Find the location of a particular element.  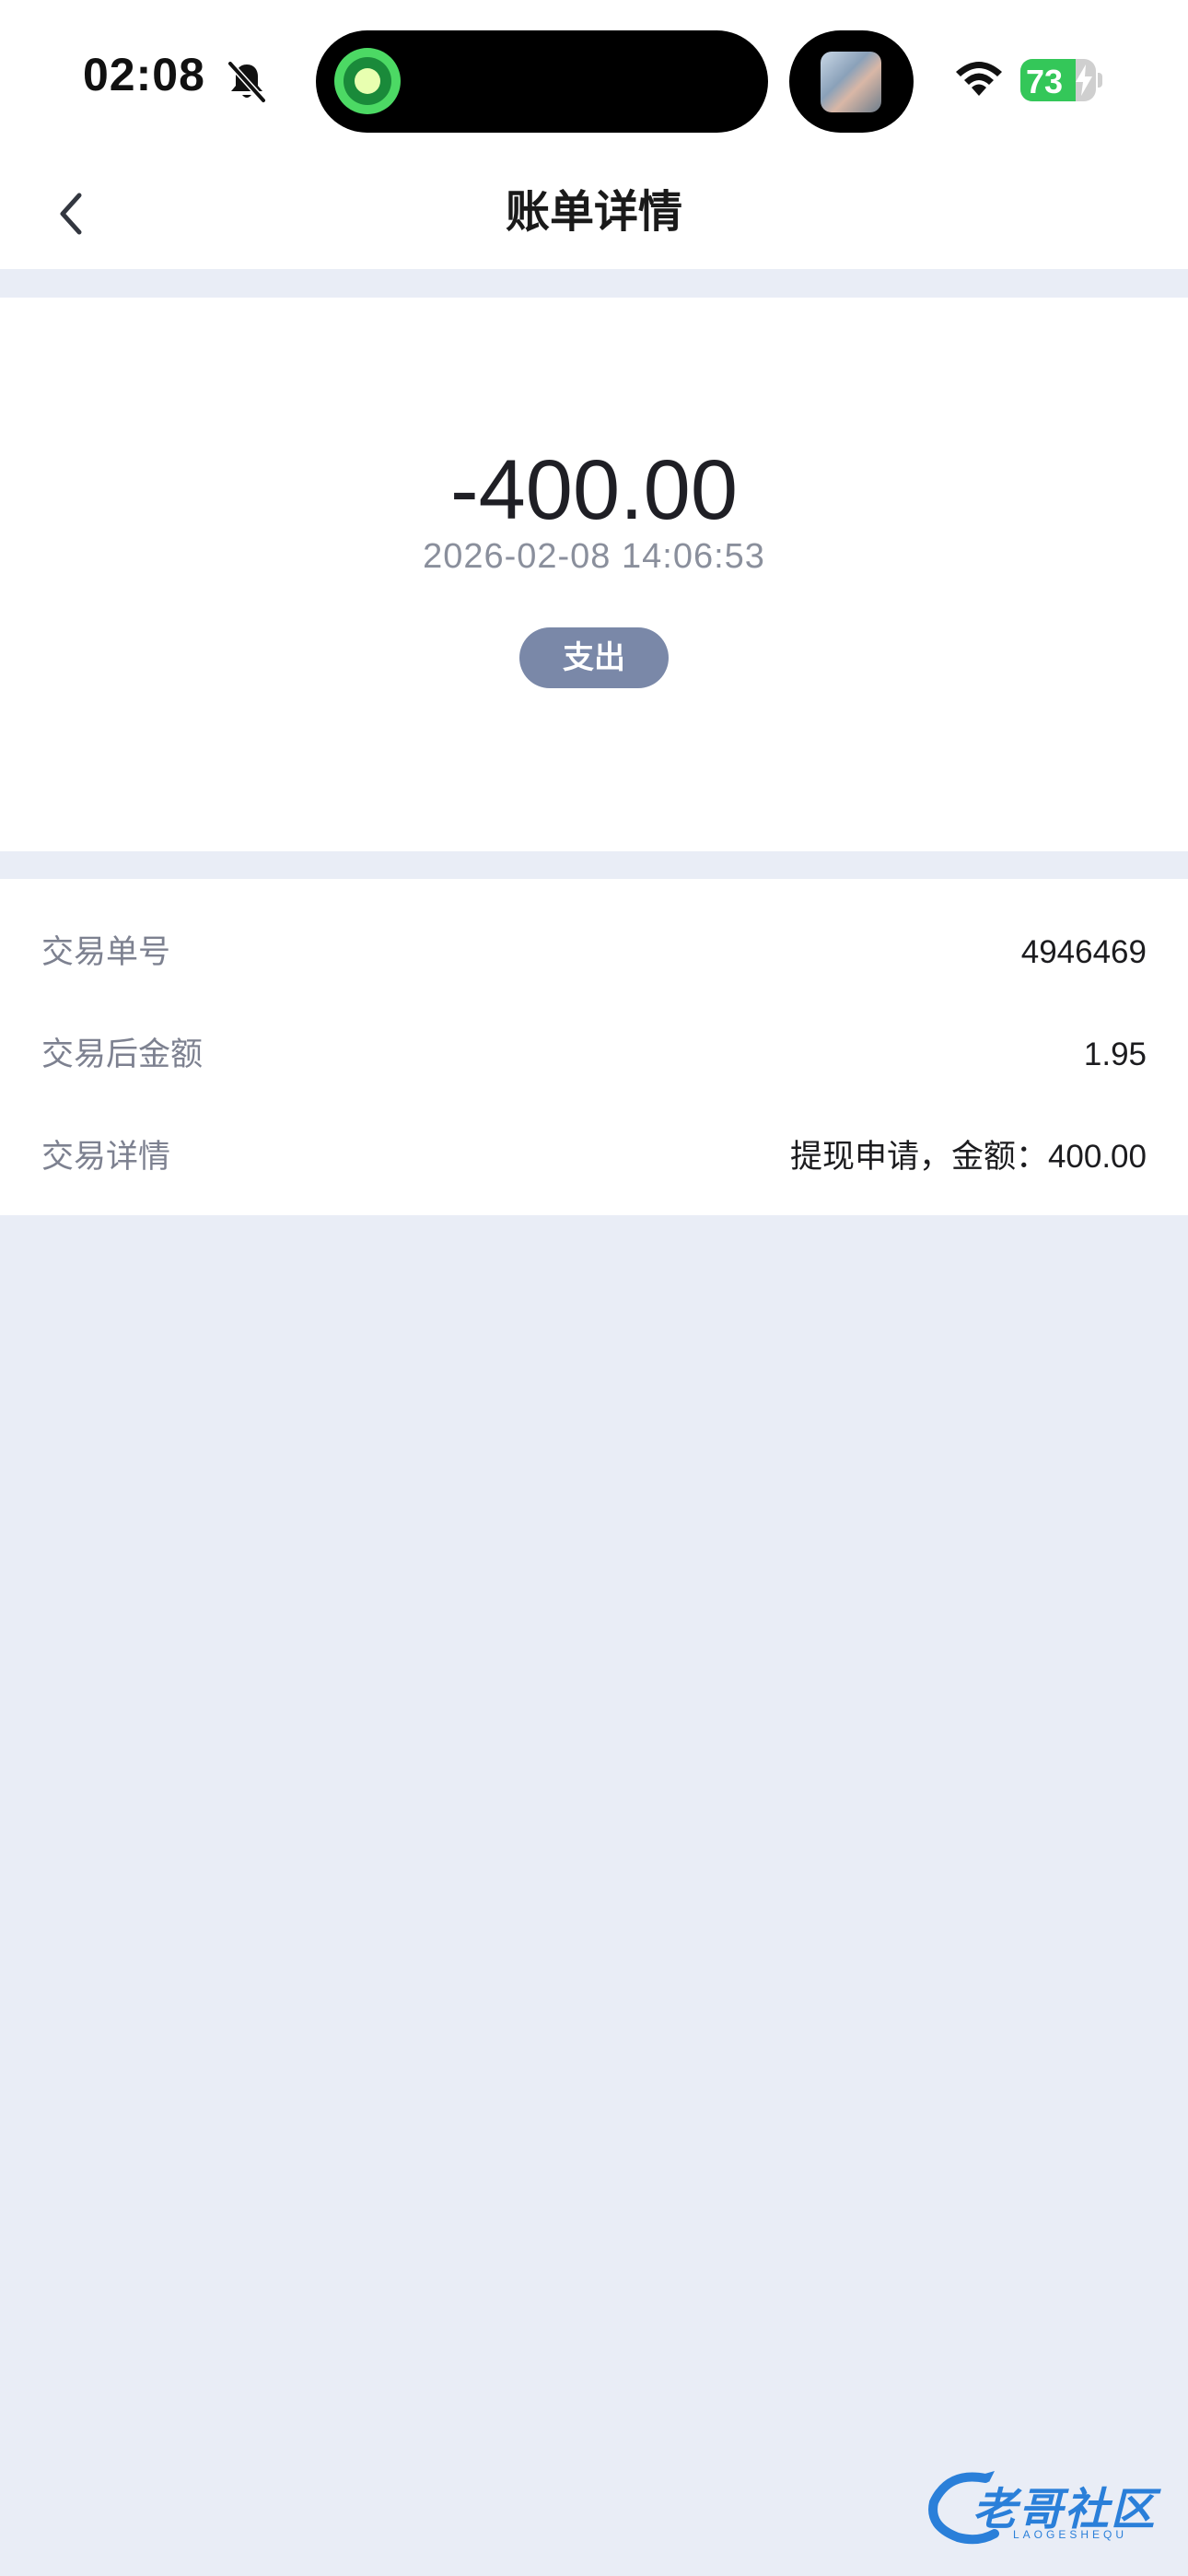

status-bar: 02:08 73 is located at coordinates (594, 79).